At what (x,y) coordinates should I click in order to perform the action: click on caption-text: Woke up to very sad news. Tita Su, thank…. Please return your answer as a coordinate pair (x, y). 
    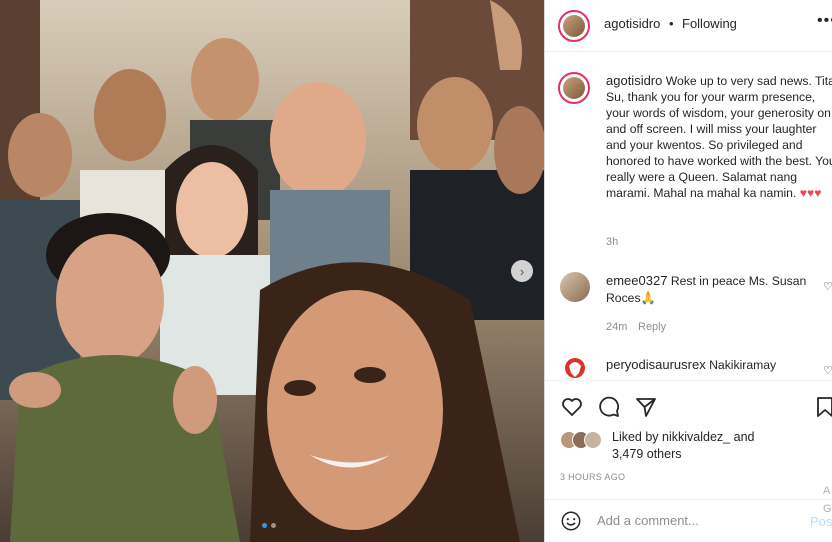
    Looking at the image, I should click on (719, 137).